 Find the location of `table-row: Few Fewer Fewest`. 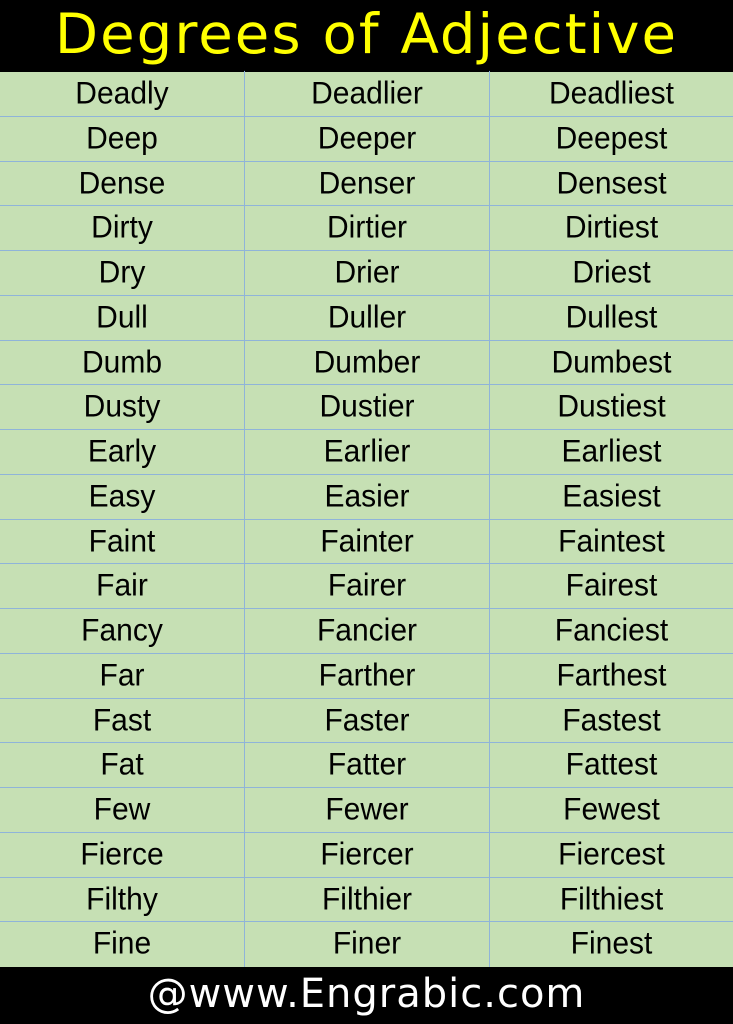

table-row: Few Fewer Fewest is located at coordinates (366, 809).